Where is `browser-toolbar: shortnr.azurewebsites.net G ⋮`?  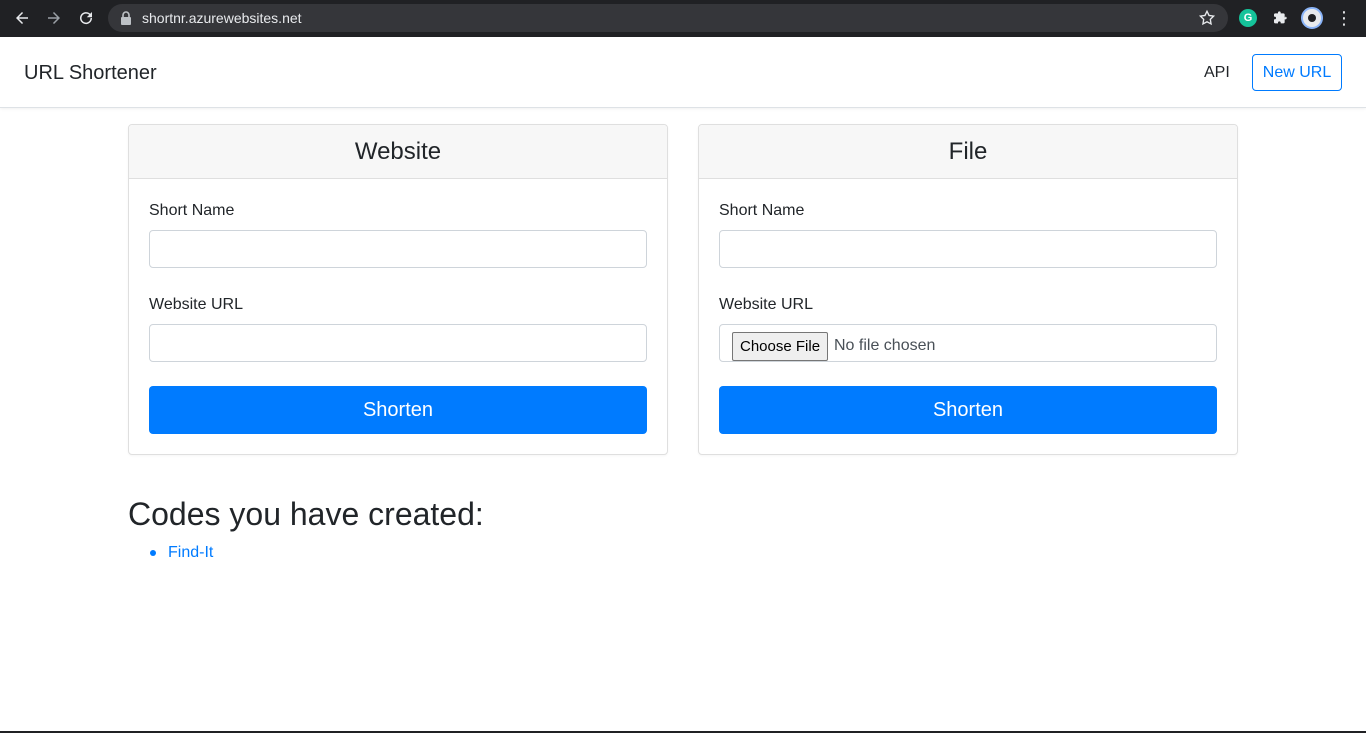
browser-toolbar: shortnr.azurewebsites.net G ⋮ is located at coordinates (683, 18).